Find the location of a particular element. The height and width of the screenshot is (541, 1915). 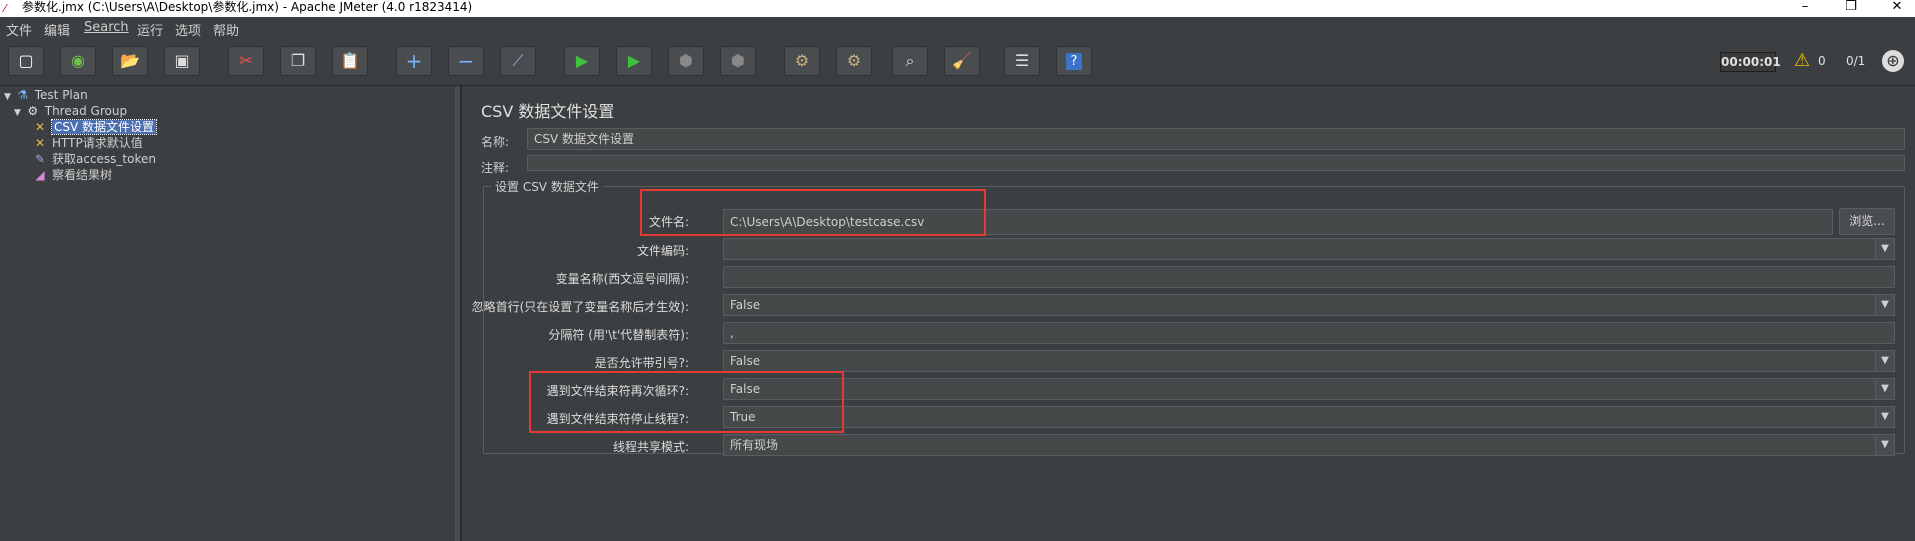

collapse-icon: − is located at coordinates (466, 61).